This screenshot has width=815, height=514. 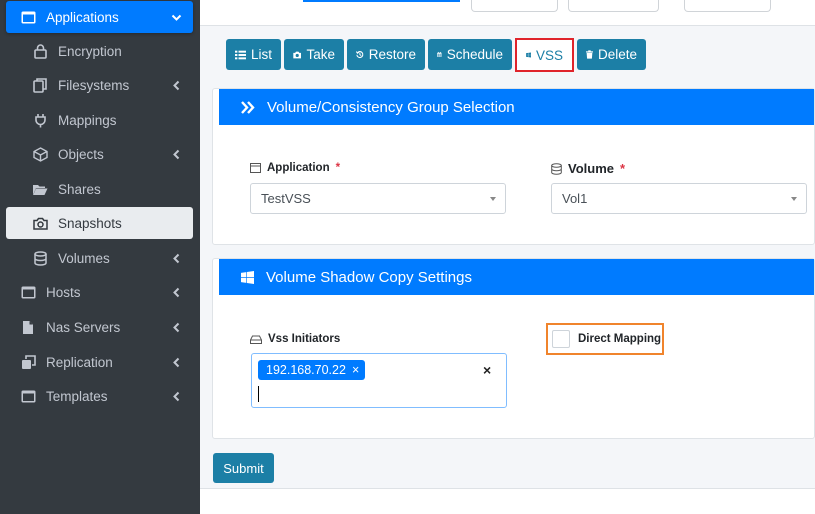 What do you see at coordinates (369, 277) in the screenshot?
I see `card-title: Volume Shadow Copy Settings` at bounding box center [369, 277].